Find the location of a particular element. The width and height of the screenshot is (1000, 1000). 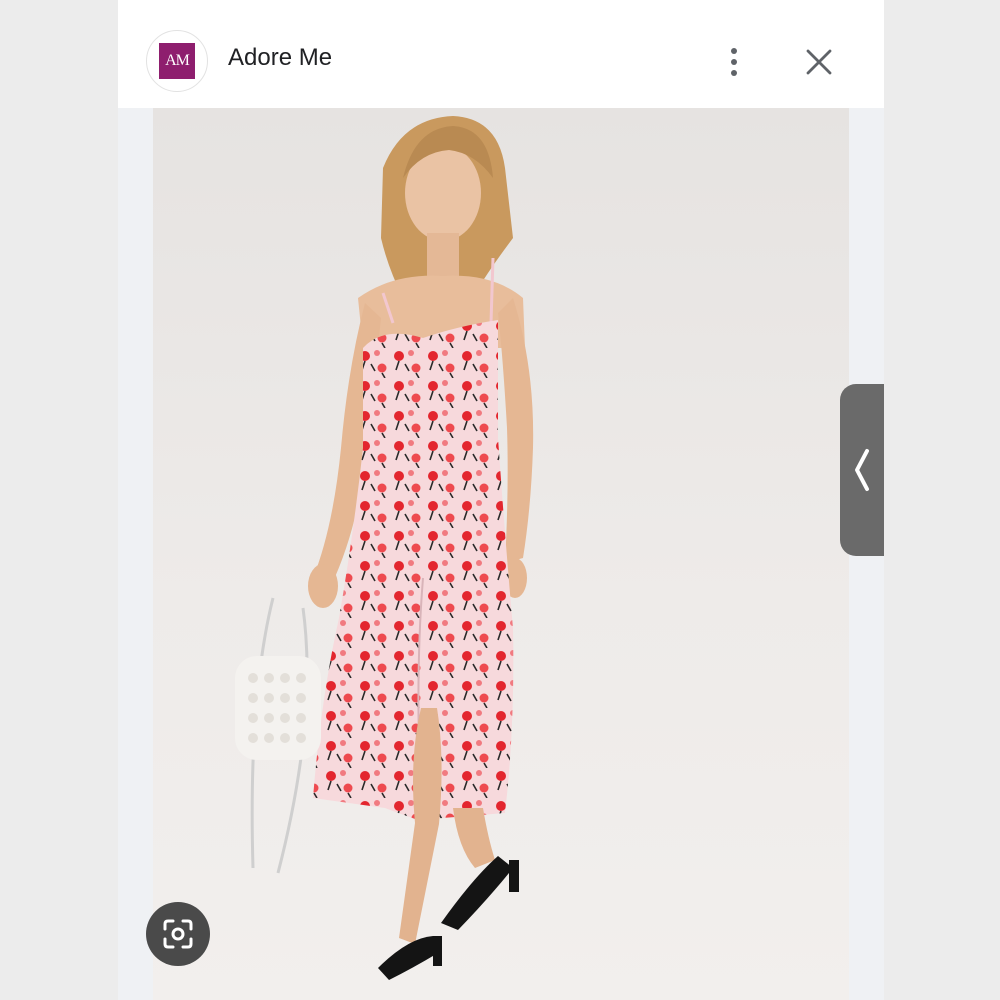

viewer-header: AM Adore Me is located at coordinates (501, 54).